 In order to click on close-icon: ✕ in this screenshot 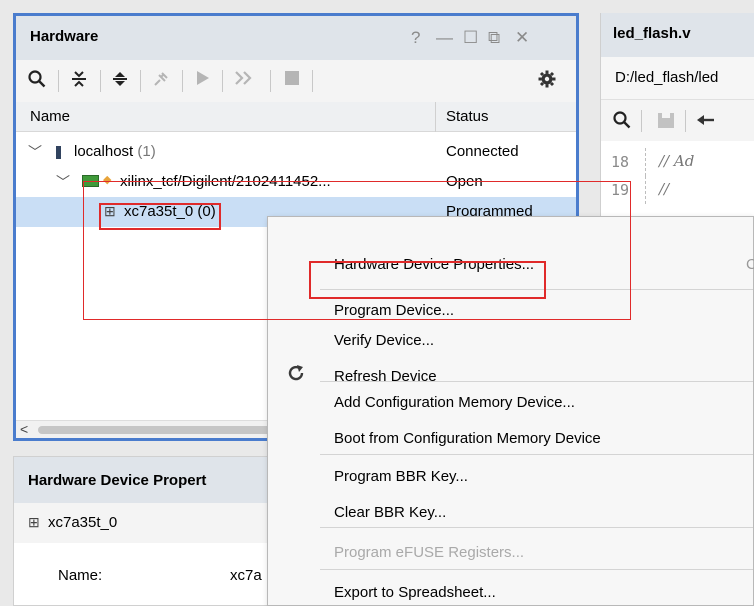, I will do `click(522, 38)`.